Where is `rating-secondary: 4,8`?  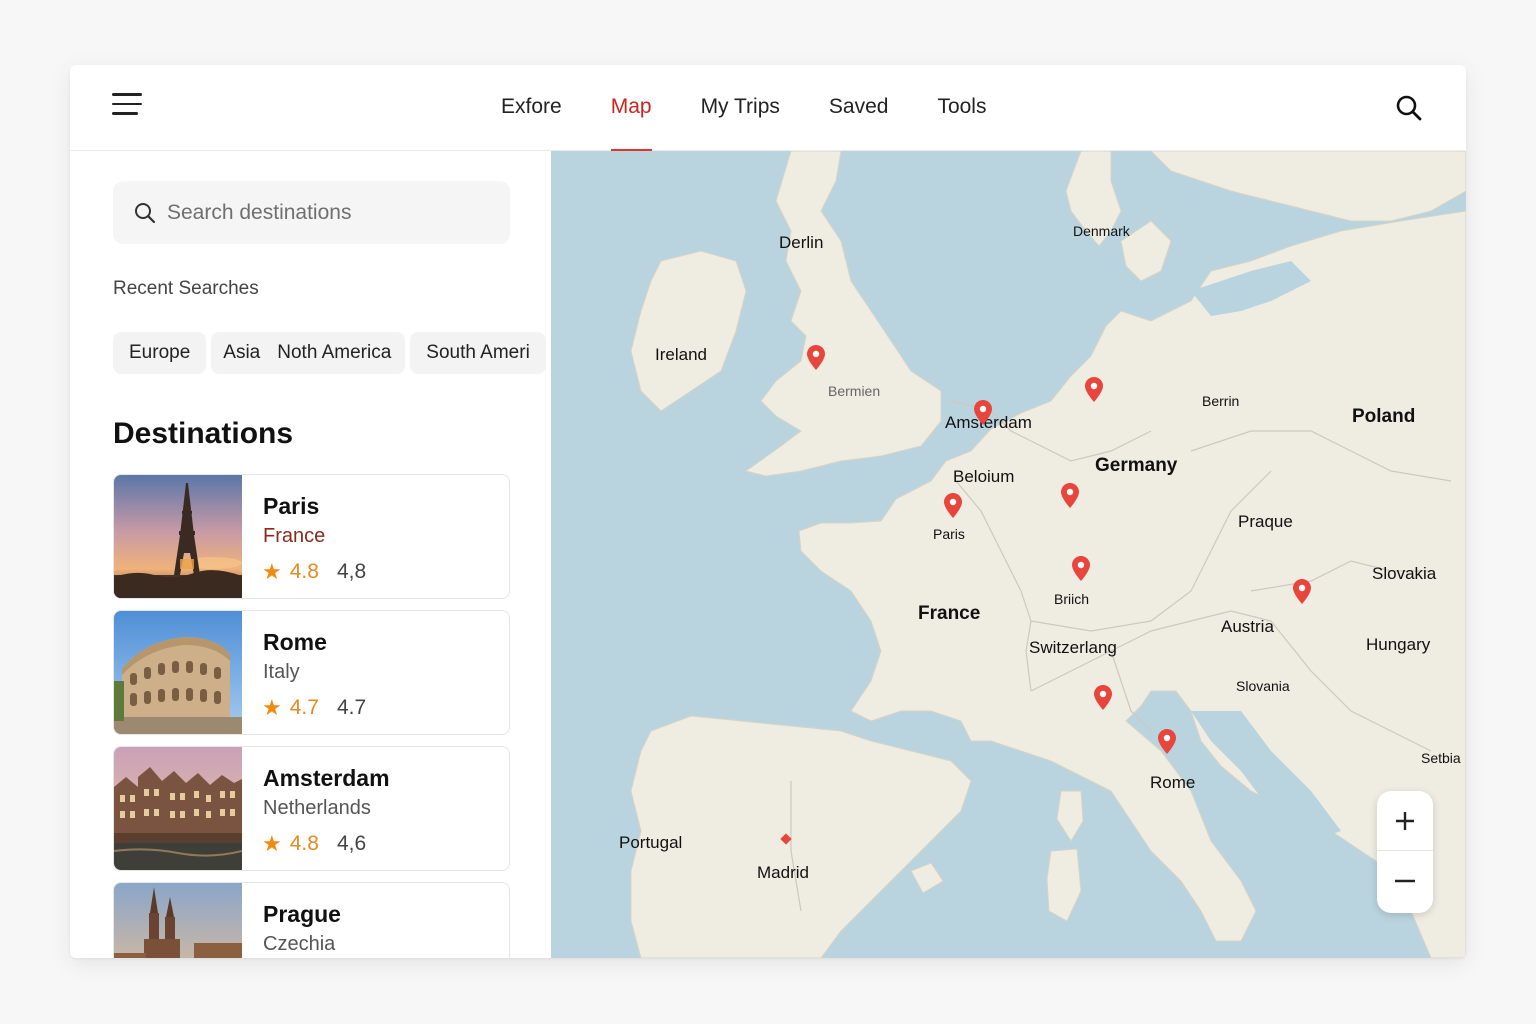 rating-secondary: 4,8 is located at coordinates (351, 571).